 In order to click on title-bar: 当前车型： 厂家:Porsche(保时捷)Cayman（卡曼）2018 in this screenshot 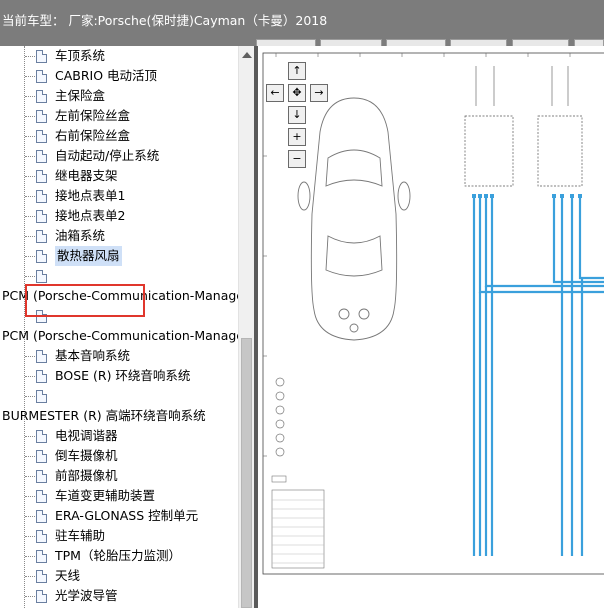, I will do `click(302, 23)`.